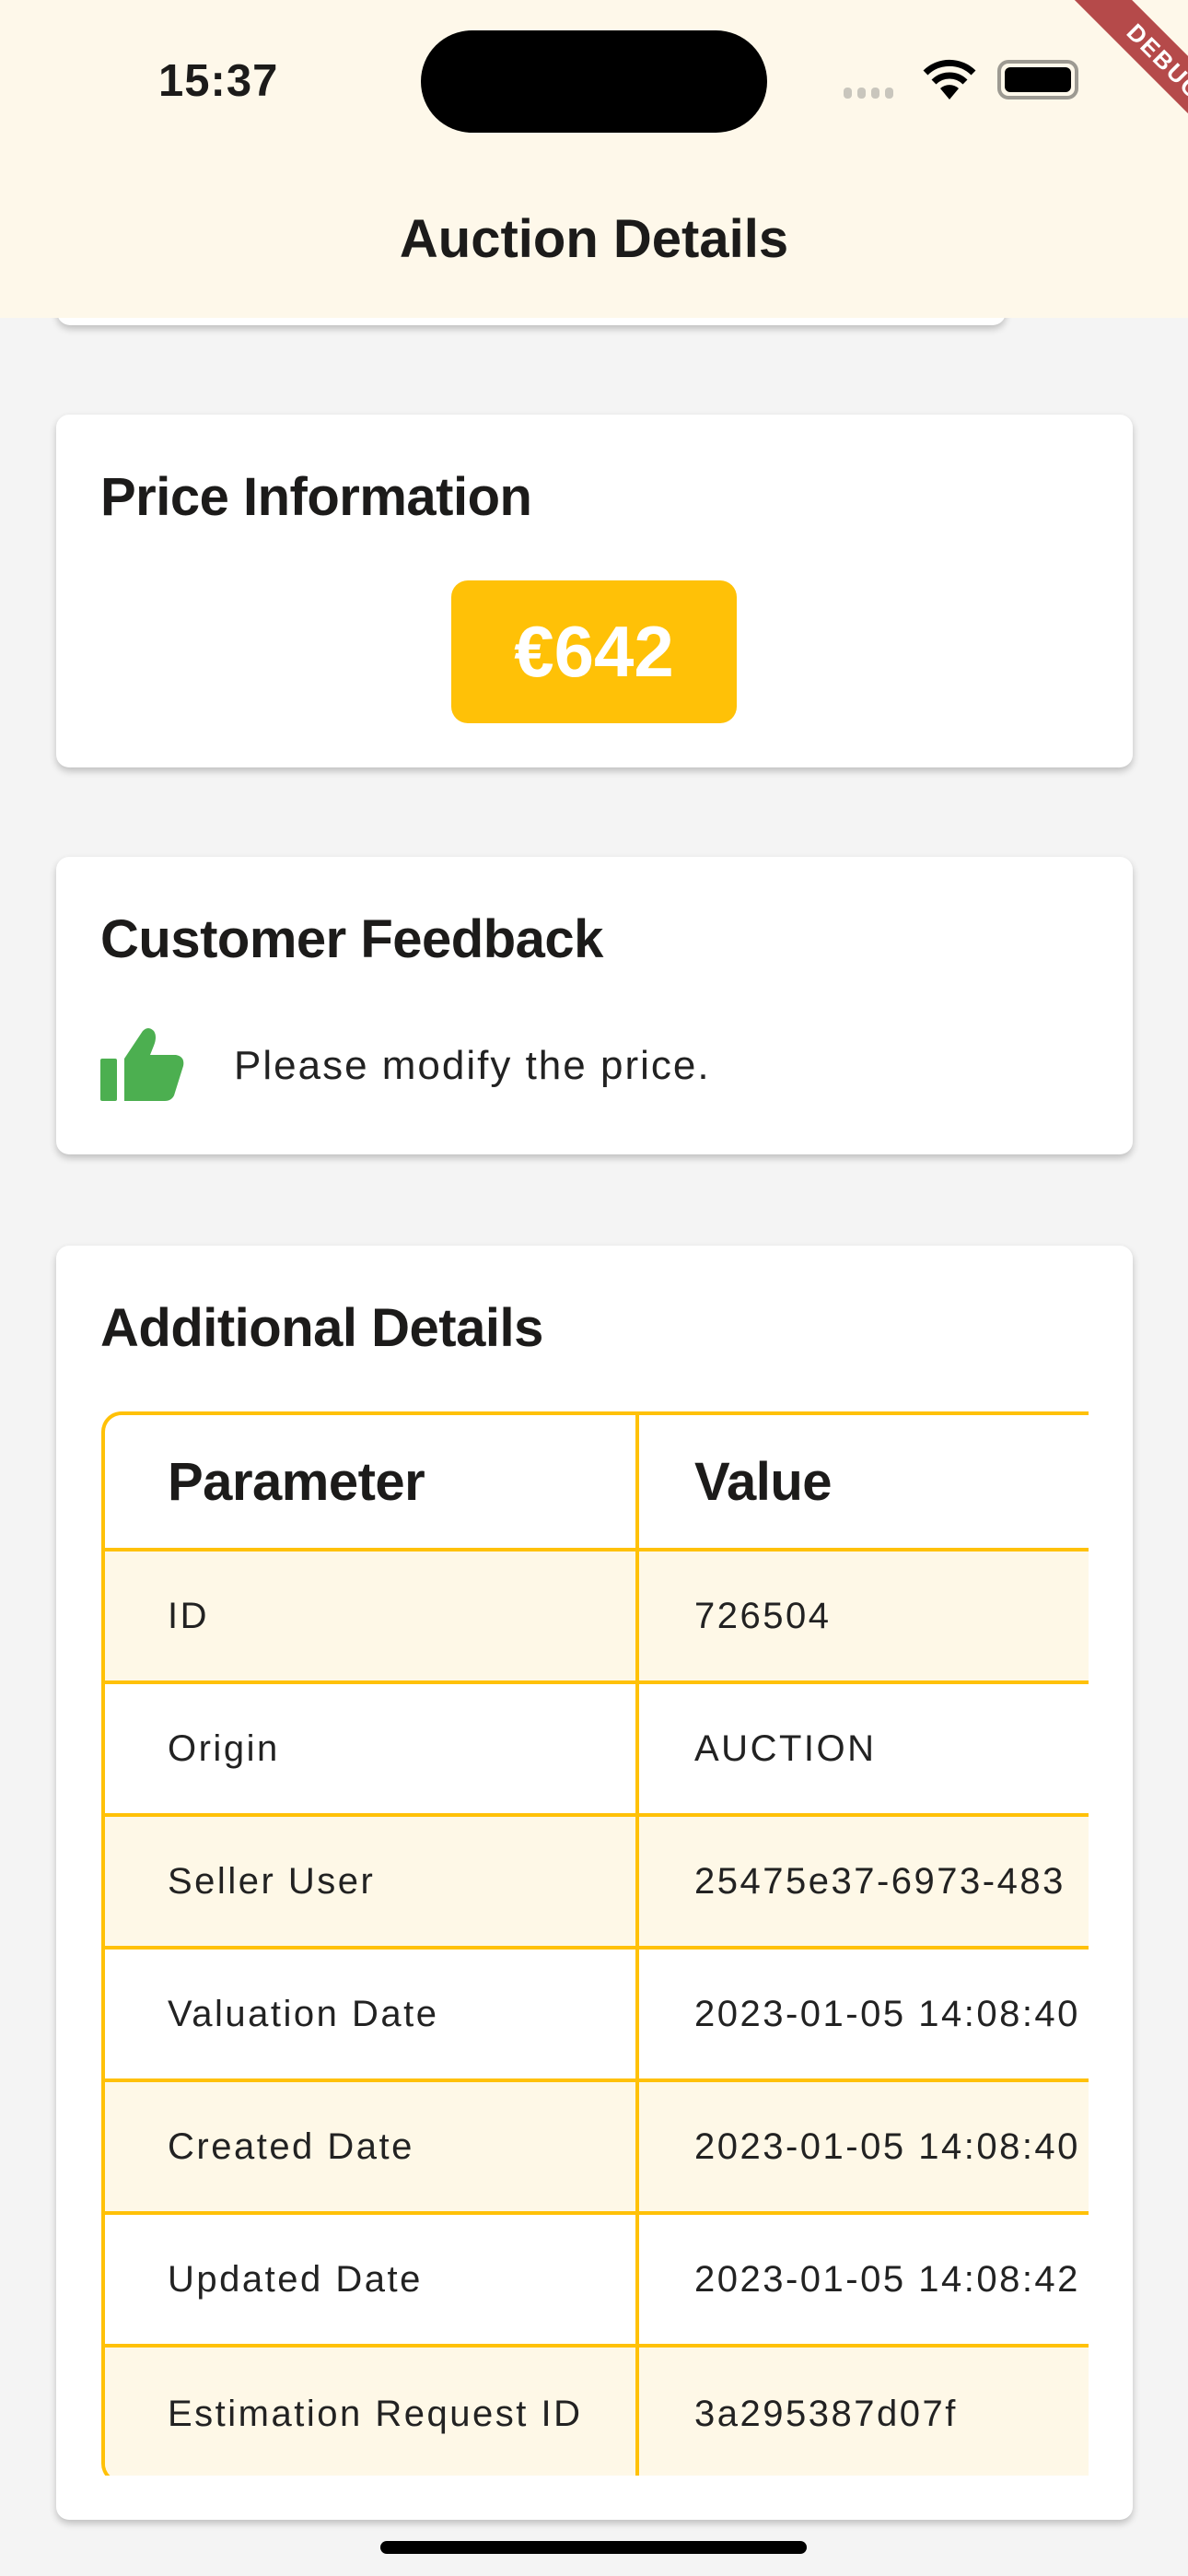 The image size is (1188, 2576). Describe the element at coordinates (372, 1750) in the screenshot. I see `param-cell: Origin` at that location.